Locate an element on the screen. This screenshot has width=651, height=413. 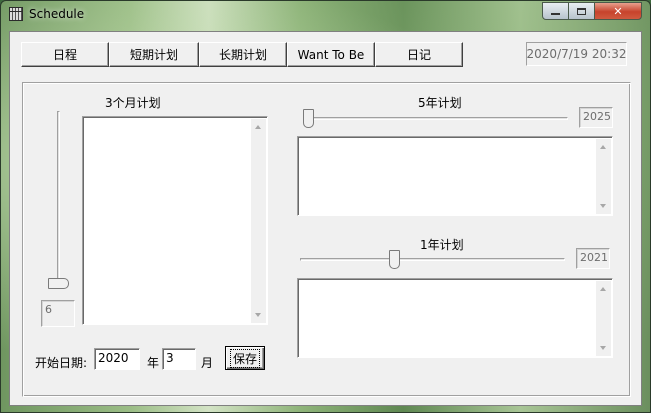
save-button: 保存 is located at coordinates (245, 358).